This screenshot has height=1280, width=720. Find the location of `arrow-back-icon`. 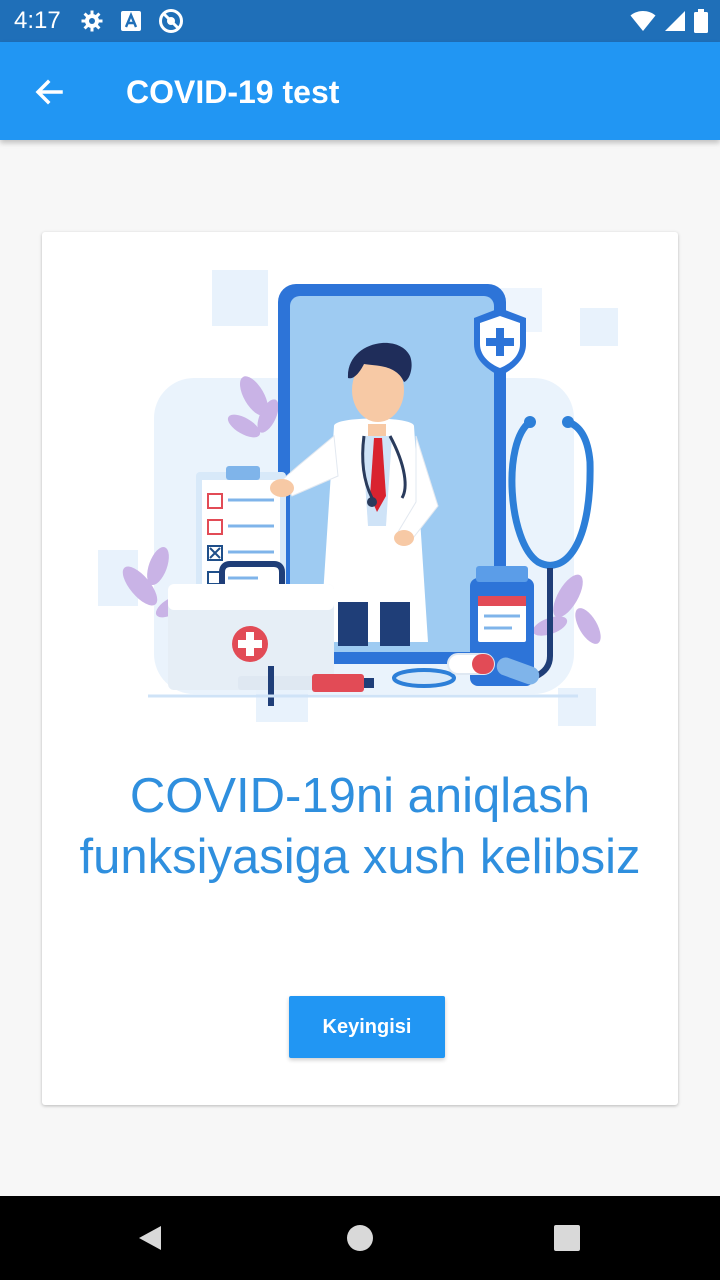

arrow-back-icon is located at coordinates (49, 92).